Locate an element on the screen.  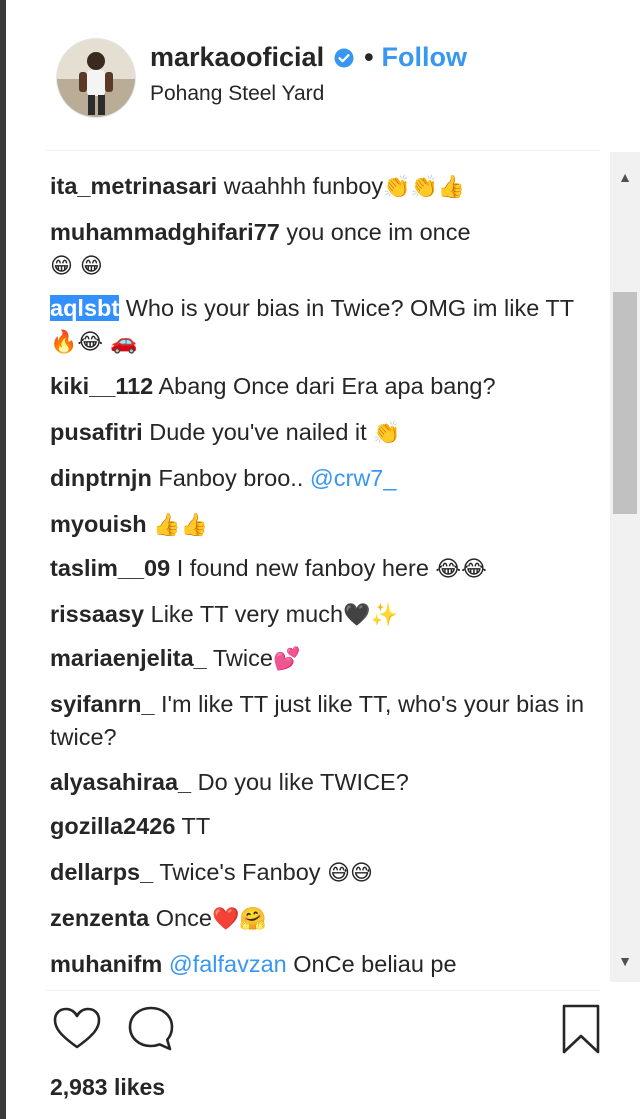
comment-text: Once is located at coordinates (183, 918).